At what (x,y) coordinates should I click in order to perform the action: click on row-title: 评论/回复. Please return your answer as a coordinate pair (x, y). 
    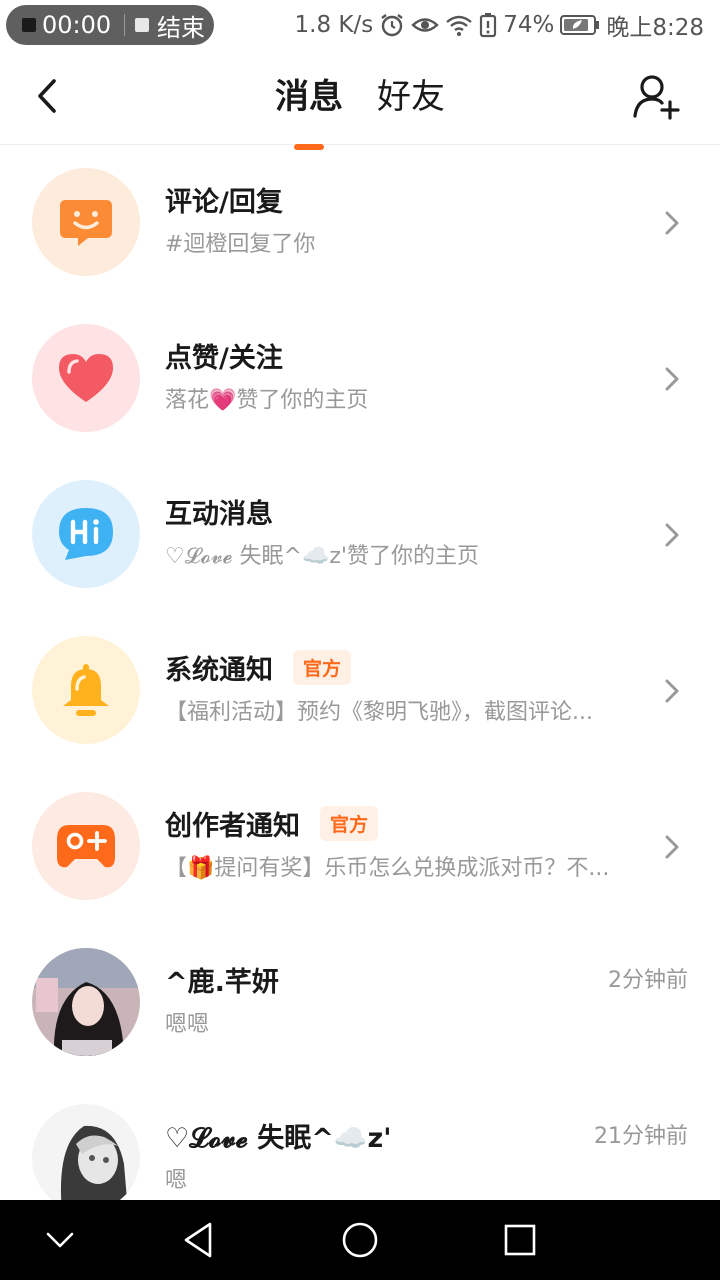
    Looking at the image, I should click on (224, 199).